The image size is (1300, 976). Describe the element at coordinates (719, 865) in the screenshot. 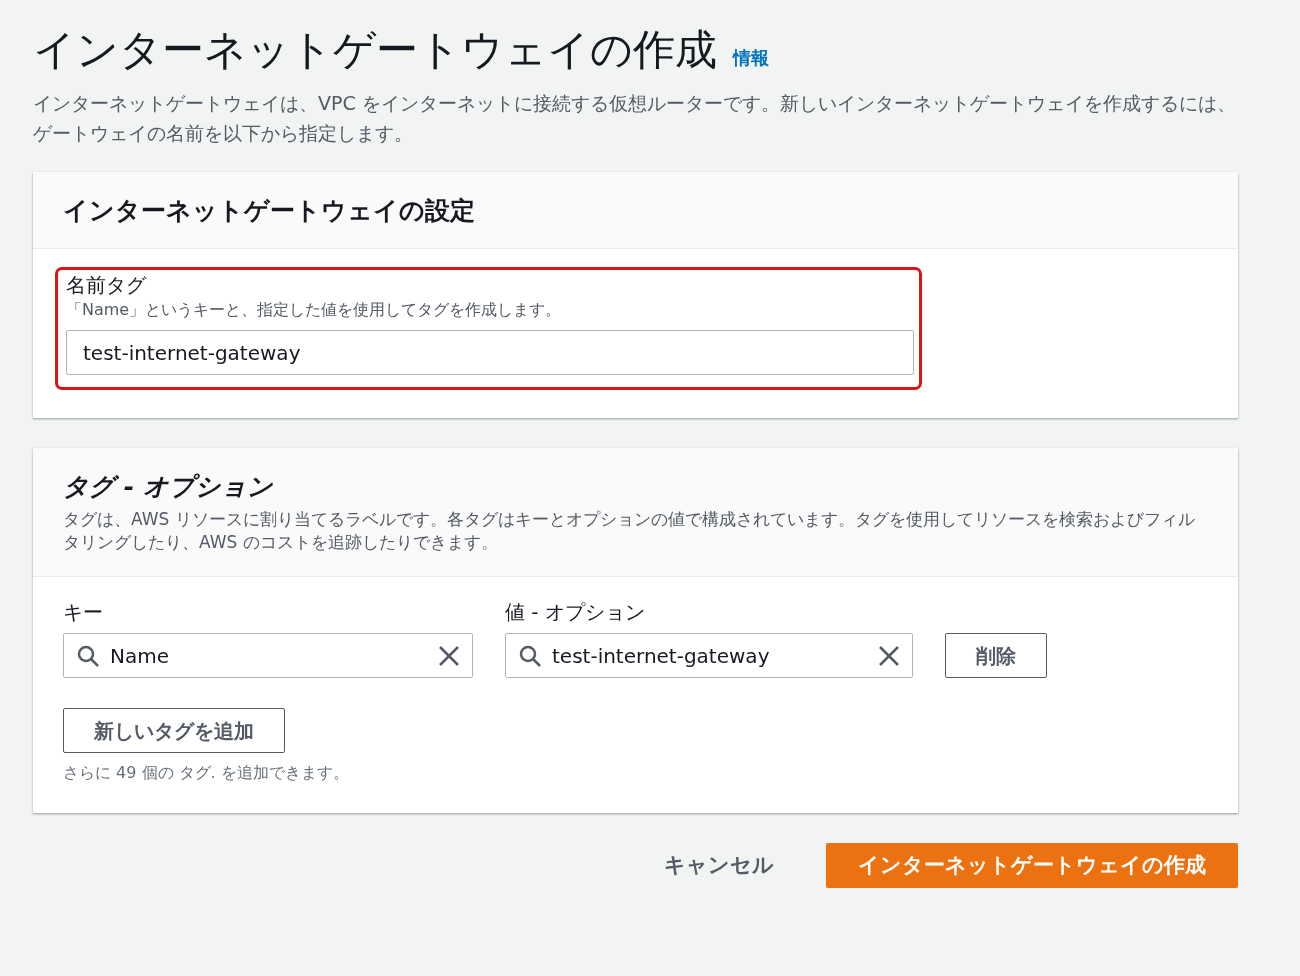

I see `cancel-button: キャンセル` at that location.